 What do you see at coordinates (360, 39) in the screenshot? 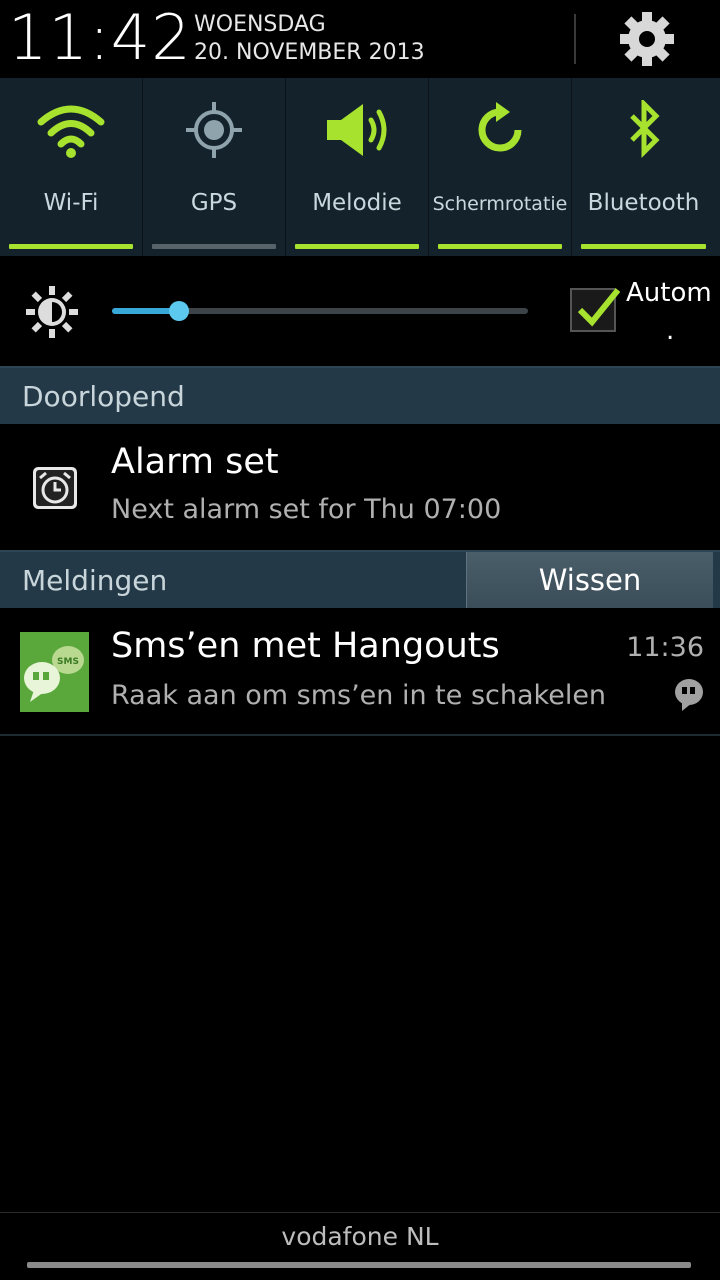
I see `status-header: 11:42 WOENSDAG 20. NOVEMBER 2013` at bounding box center [360, 39].